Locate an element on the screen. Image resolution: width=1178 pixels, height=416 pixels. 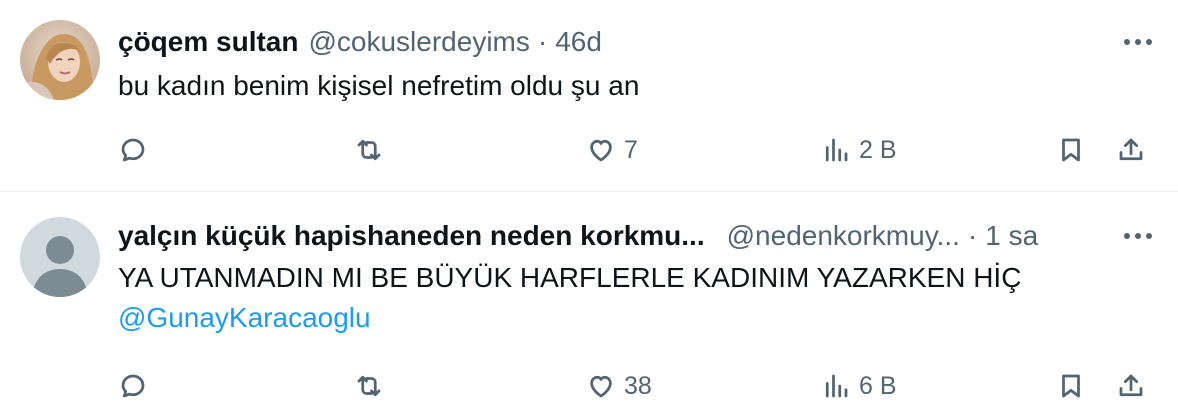
tweet-actions: 38 6 B is located at coordinates (638, 386).